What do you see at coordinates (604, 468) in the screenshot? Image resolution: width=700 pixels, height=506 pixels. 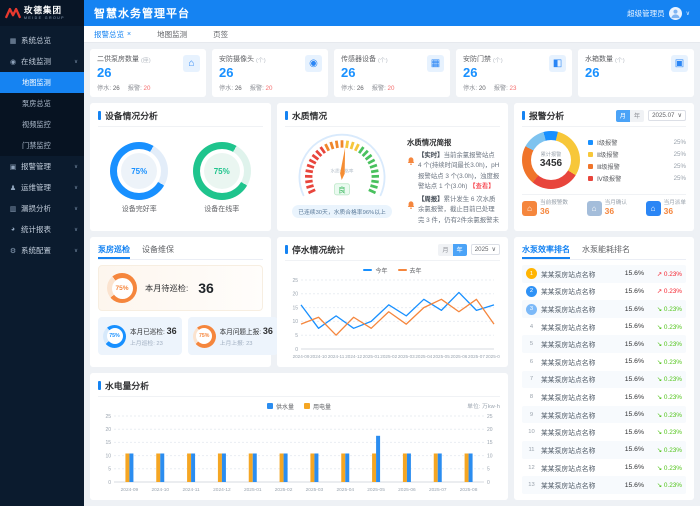 I see `ranking-row: 12 某某泵房站点名称 15.6% ↘ 0.23%` at bounding box center [604, 468].